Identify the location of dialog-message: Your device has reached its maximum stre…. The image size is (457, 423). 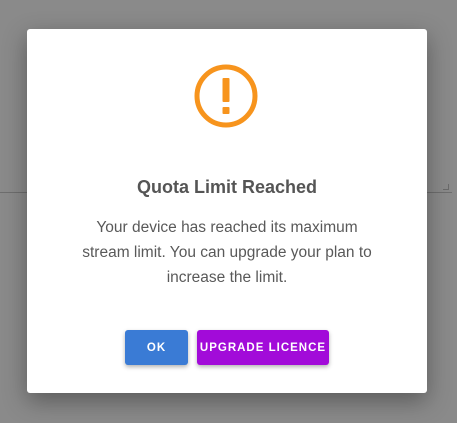
(227, 252).